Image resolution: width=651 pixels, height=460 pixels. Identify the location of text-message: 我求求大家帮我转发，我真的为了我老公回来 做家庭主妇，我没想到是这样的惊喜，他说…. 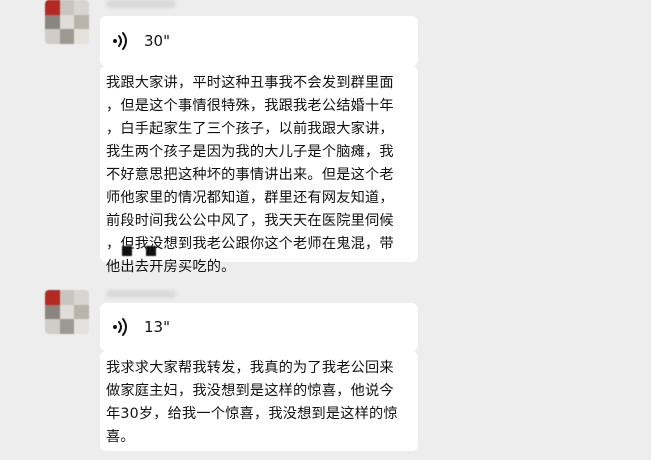
(259, 401).